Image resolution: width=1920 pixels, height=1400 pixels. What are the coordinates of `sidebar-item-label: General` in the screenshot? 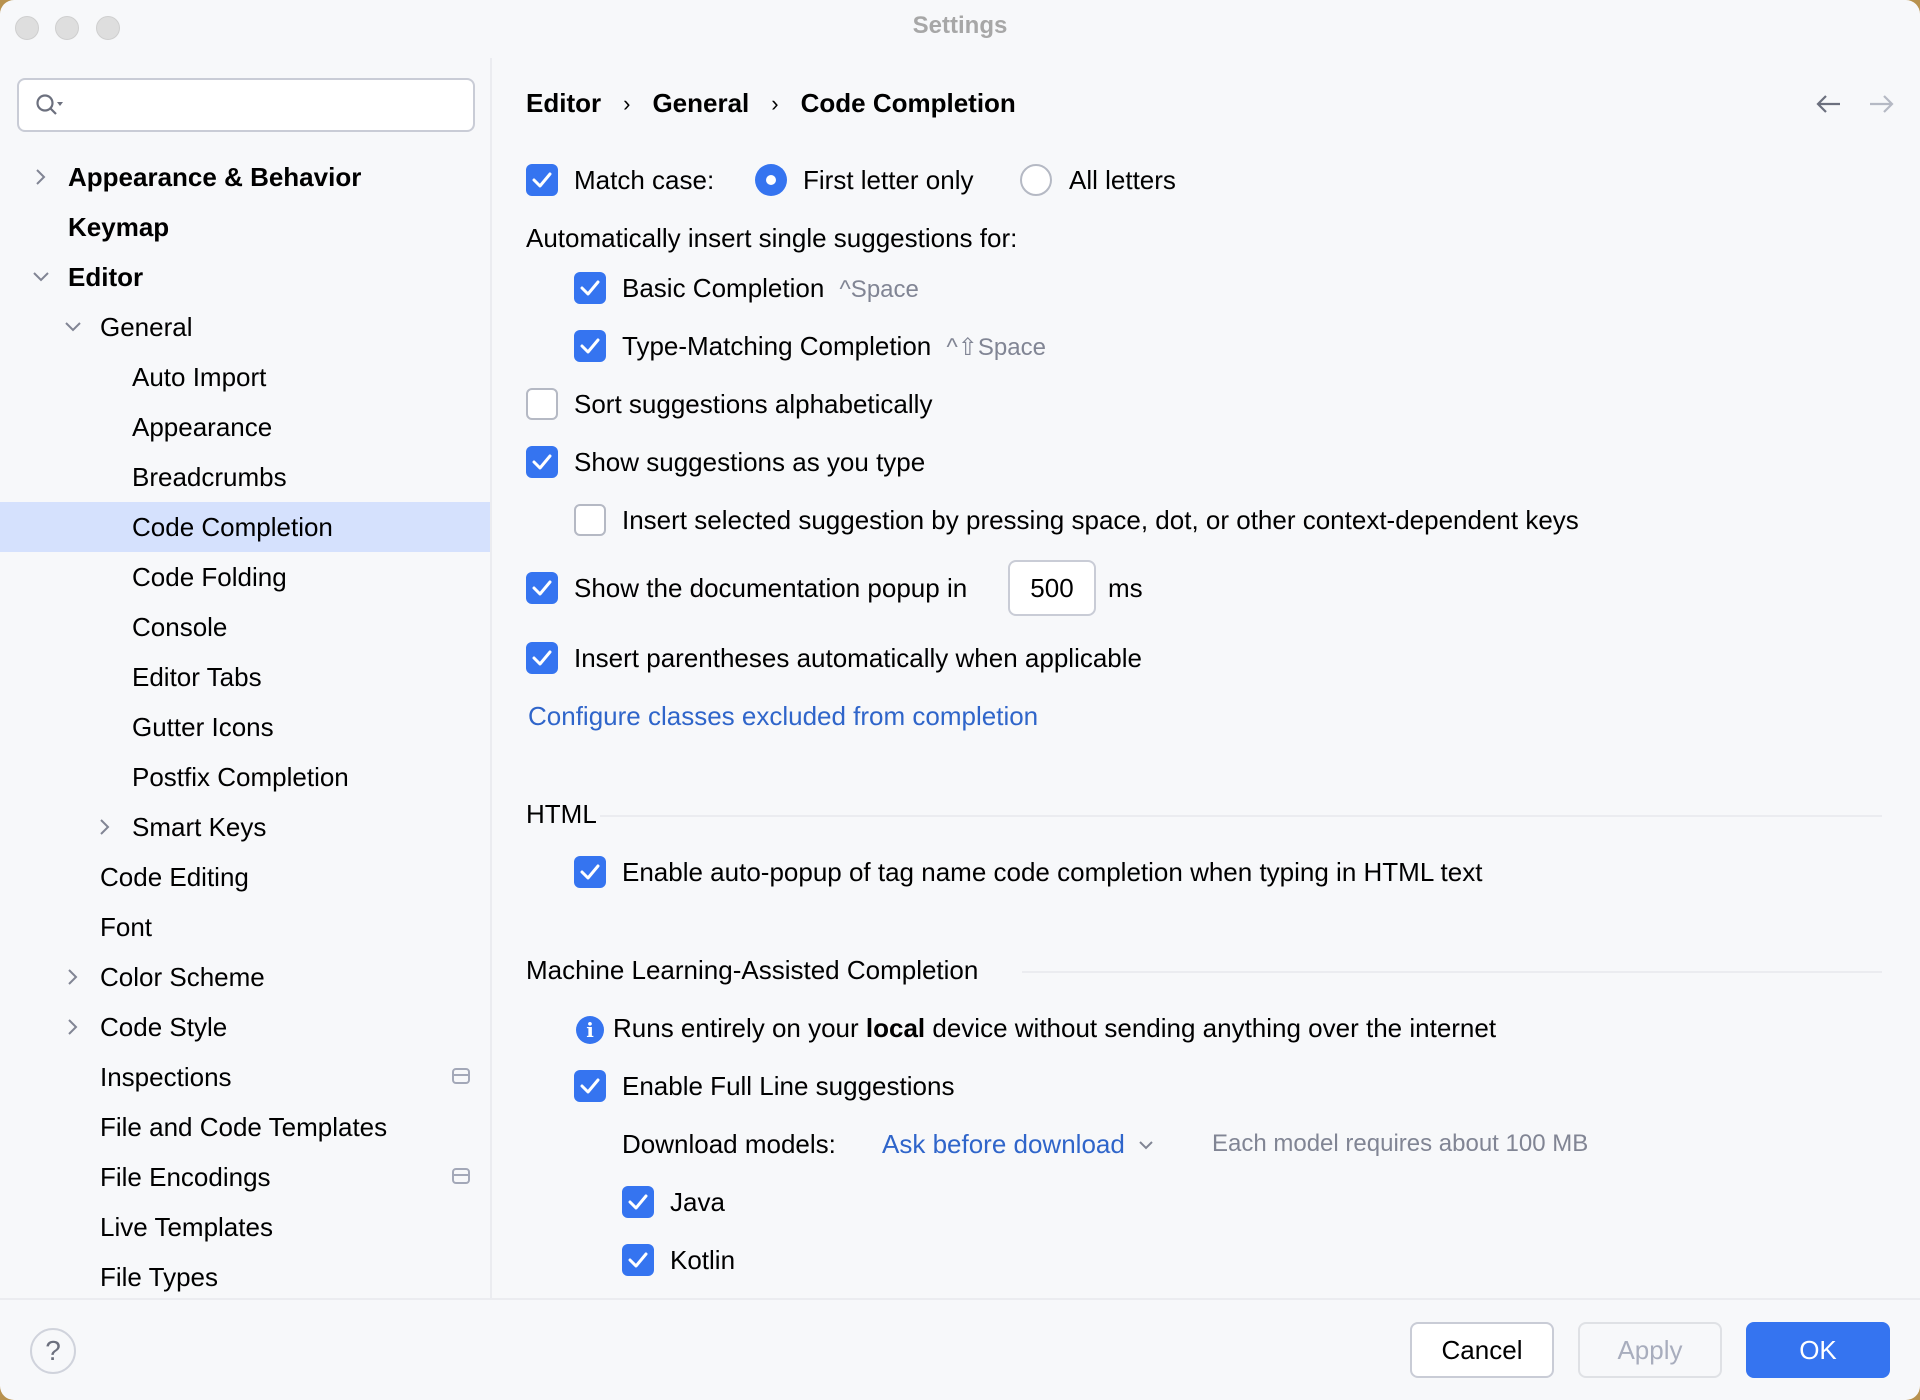 It's located at (146, 326).